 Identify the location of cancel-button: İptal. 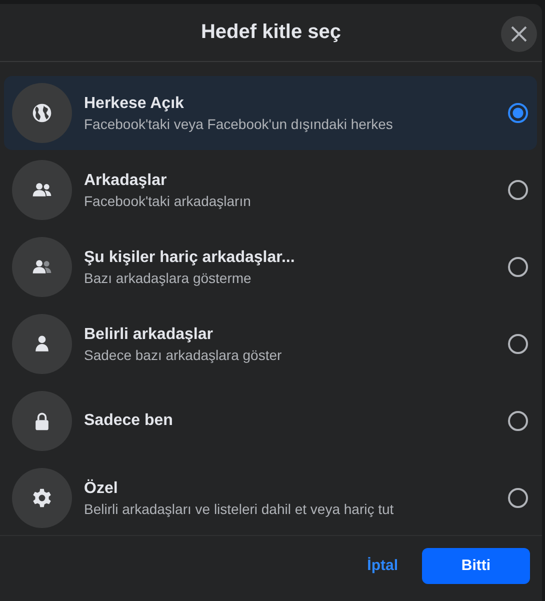
(382, 565).